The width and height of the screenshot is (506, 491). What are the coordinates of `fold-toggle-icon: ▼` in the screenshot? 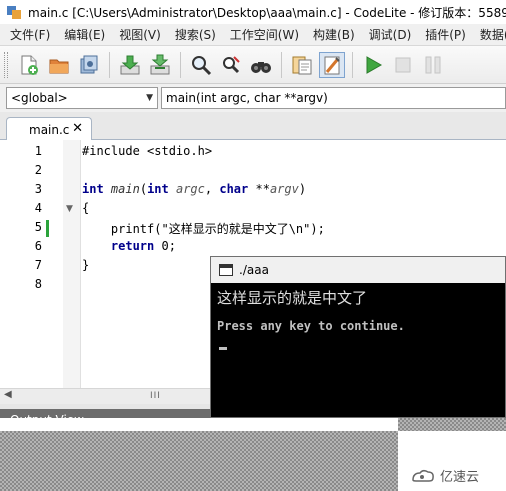 It's located at (69, 209).